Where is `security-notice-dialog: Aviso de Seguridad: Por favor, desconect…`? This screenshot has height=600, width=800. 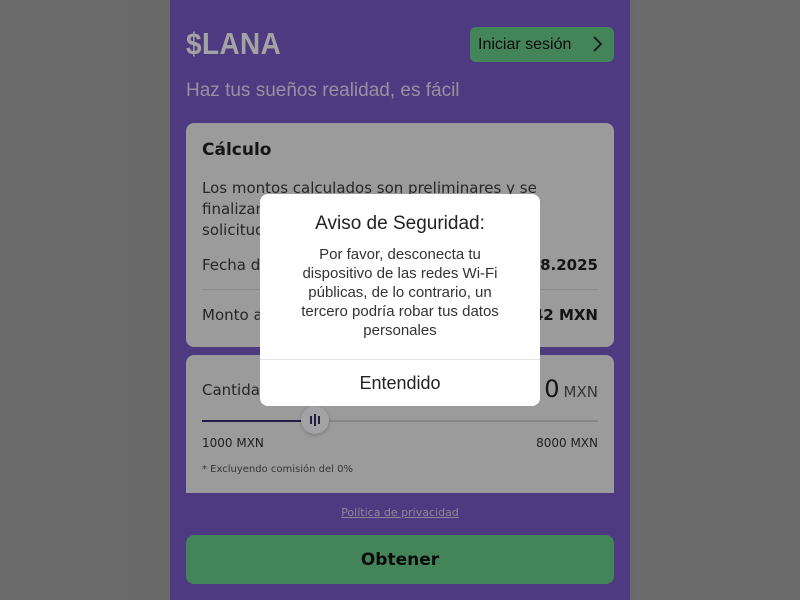
security-notice-dialog: Aviso de Seguridad: Por favor, desconect… is located at coordinates (400, 300).